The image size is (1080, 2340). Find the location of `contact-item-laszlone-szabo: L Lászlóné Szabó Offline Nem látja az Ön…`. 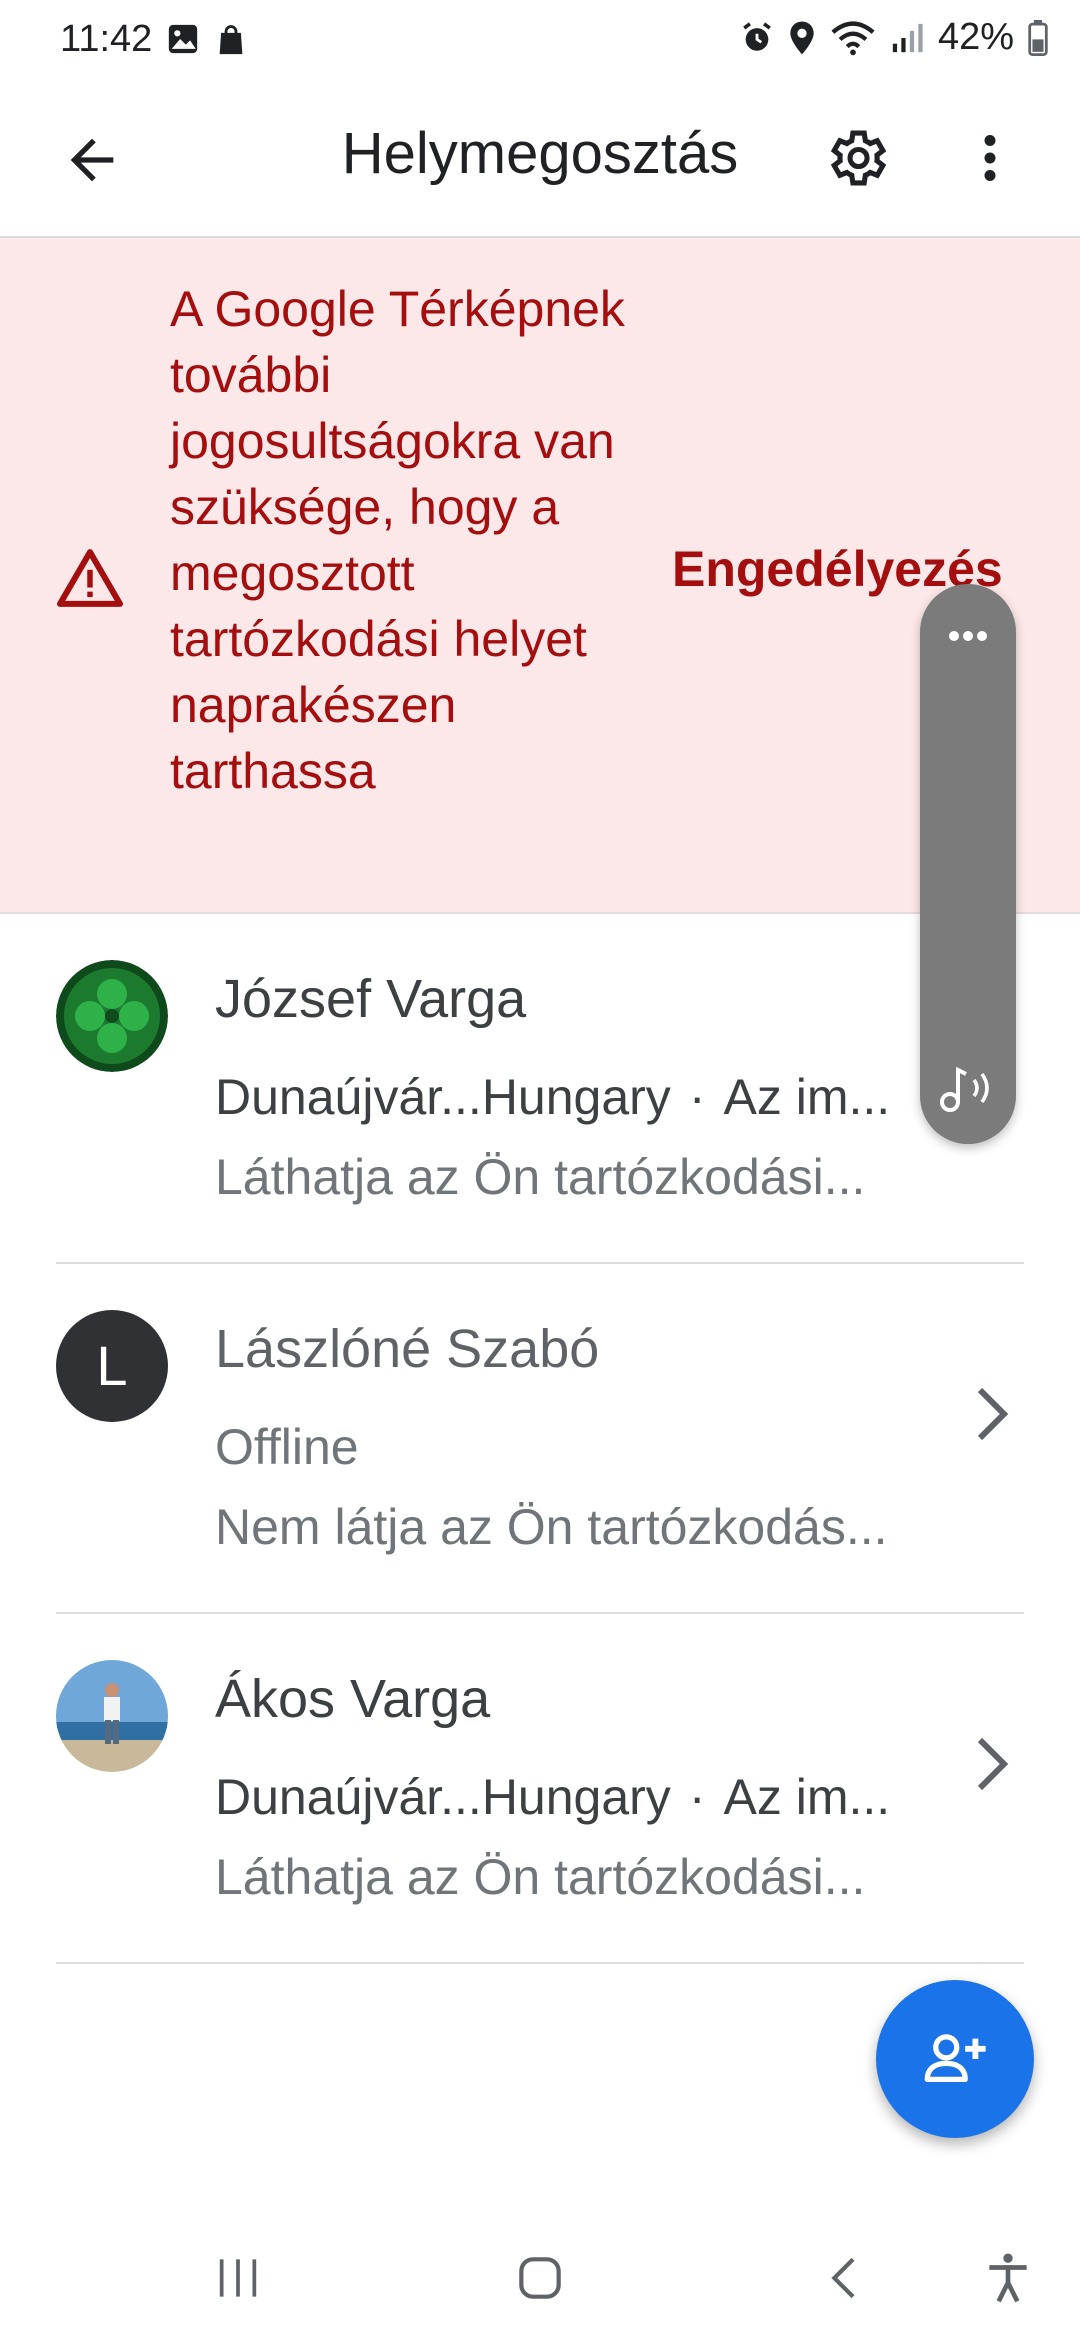

contact-item-laszlone-szabo: L Lászlóné Szabó Offline Nem látja az Ön… is located at coordinates (540, 1439).